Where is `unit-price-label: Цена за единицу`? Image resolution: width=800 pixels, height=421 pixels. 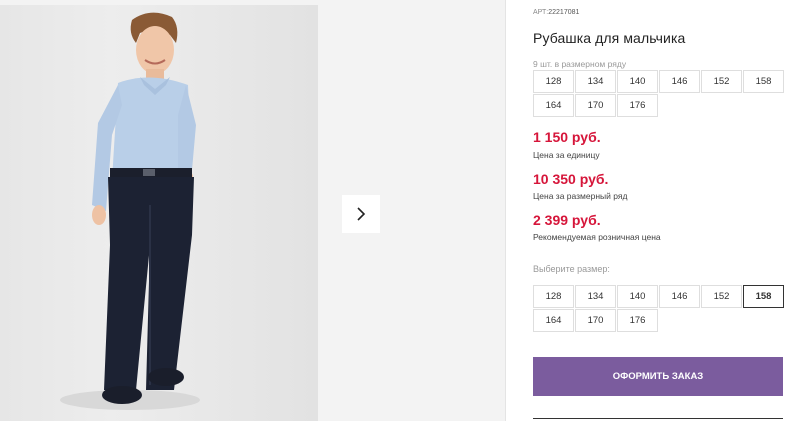
unit-price-label: Цена за единицу is located at coordinates (566, 155).